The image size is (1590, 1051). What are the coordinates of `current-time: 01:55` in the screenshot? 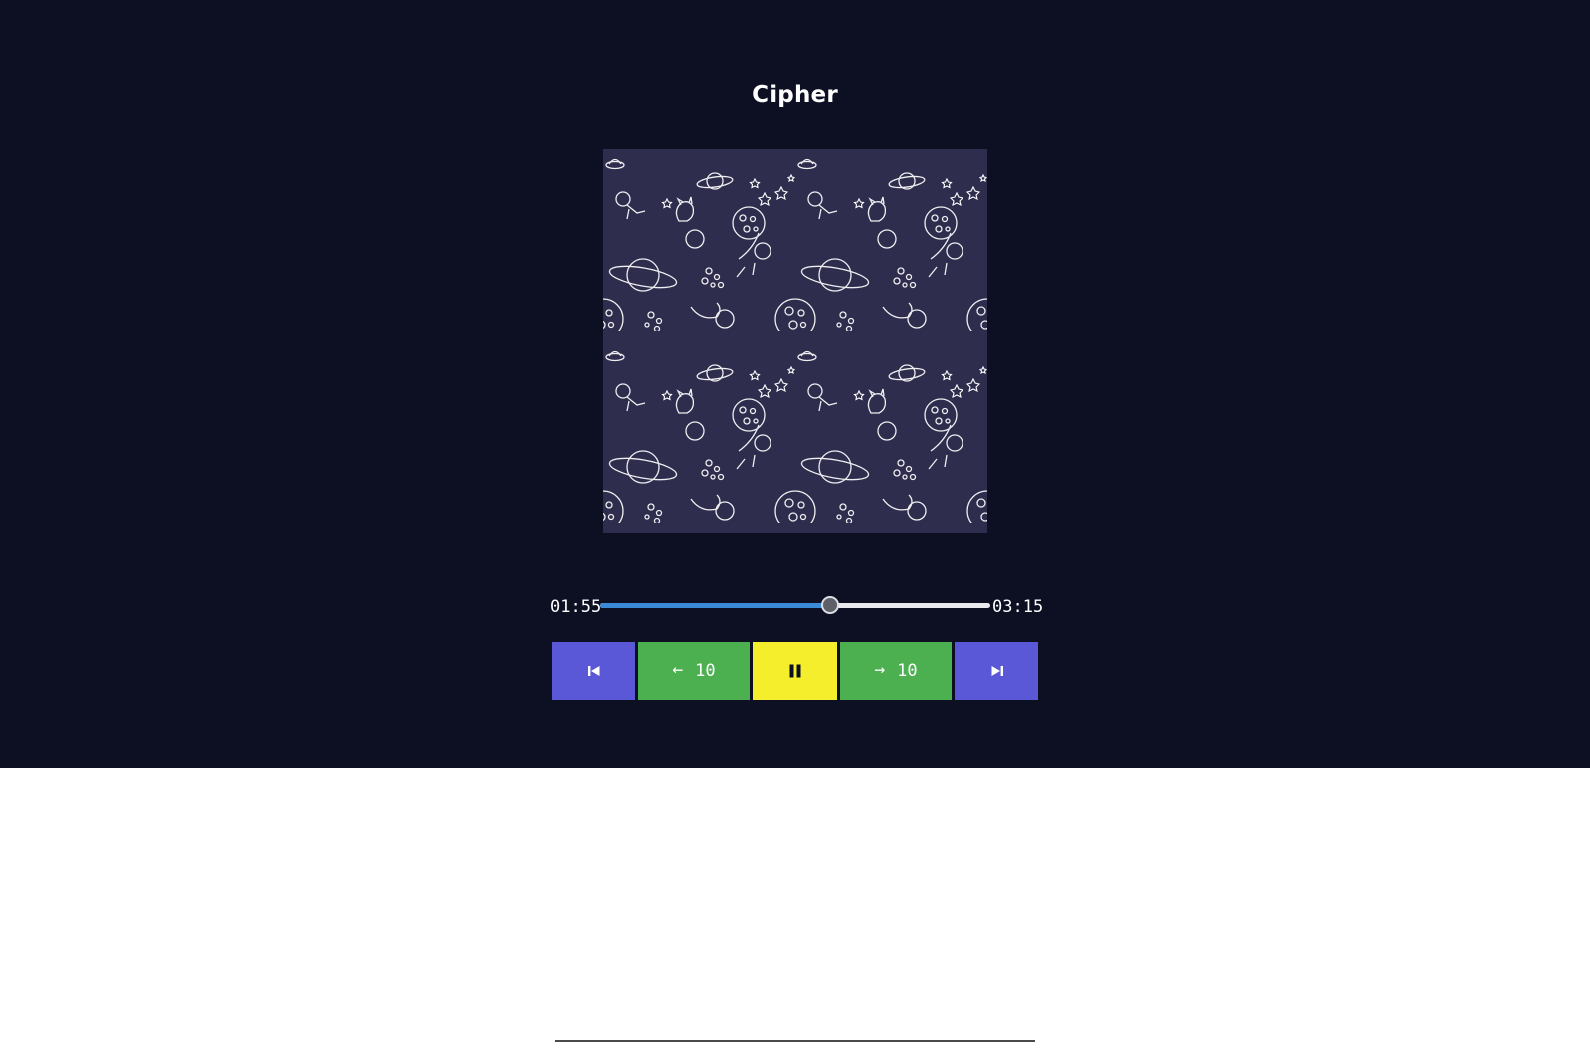 It's located at (576, 607).